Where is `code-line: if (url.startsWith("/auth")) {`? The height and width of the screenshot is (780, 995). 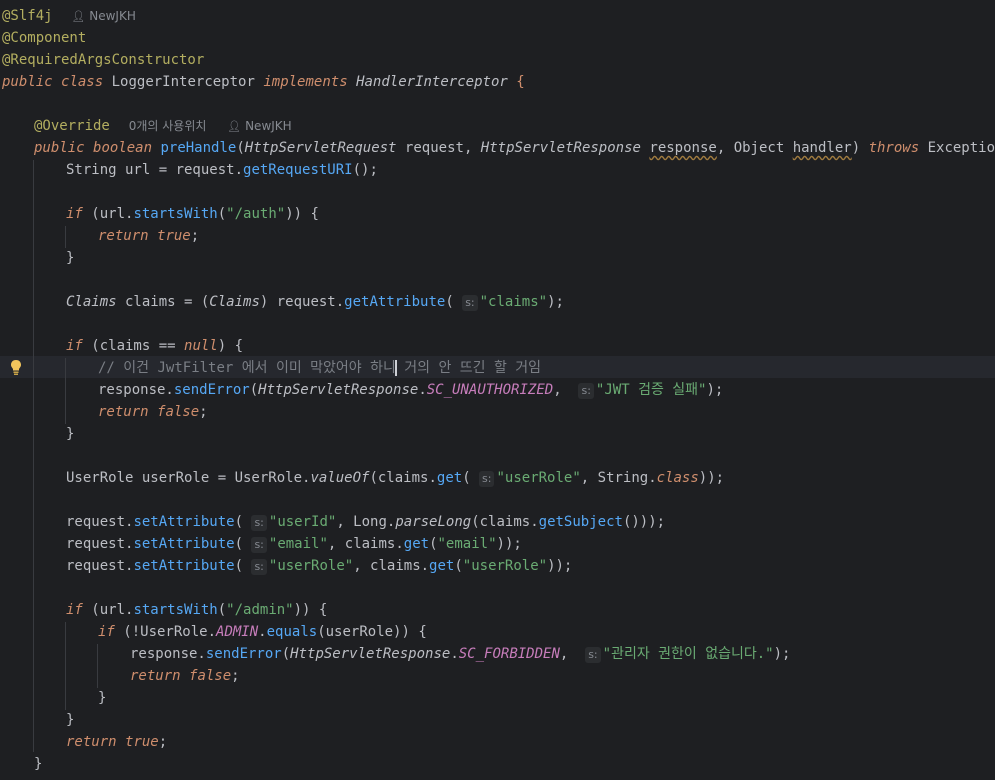 code-line: if (url.startsWith("/auth")) { is located at coordinates (192, 214).